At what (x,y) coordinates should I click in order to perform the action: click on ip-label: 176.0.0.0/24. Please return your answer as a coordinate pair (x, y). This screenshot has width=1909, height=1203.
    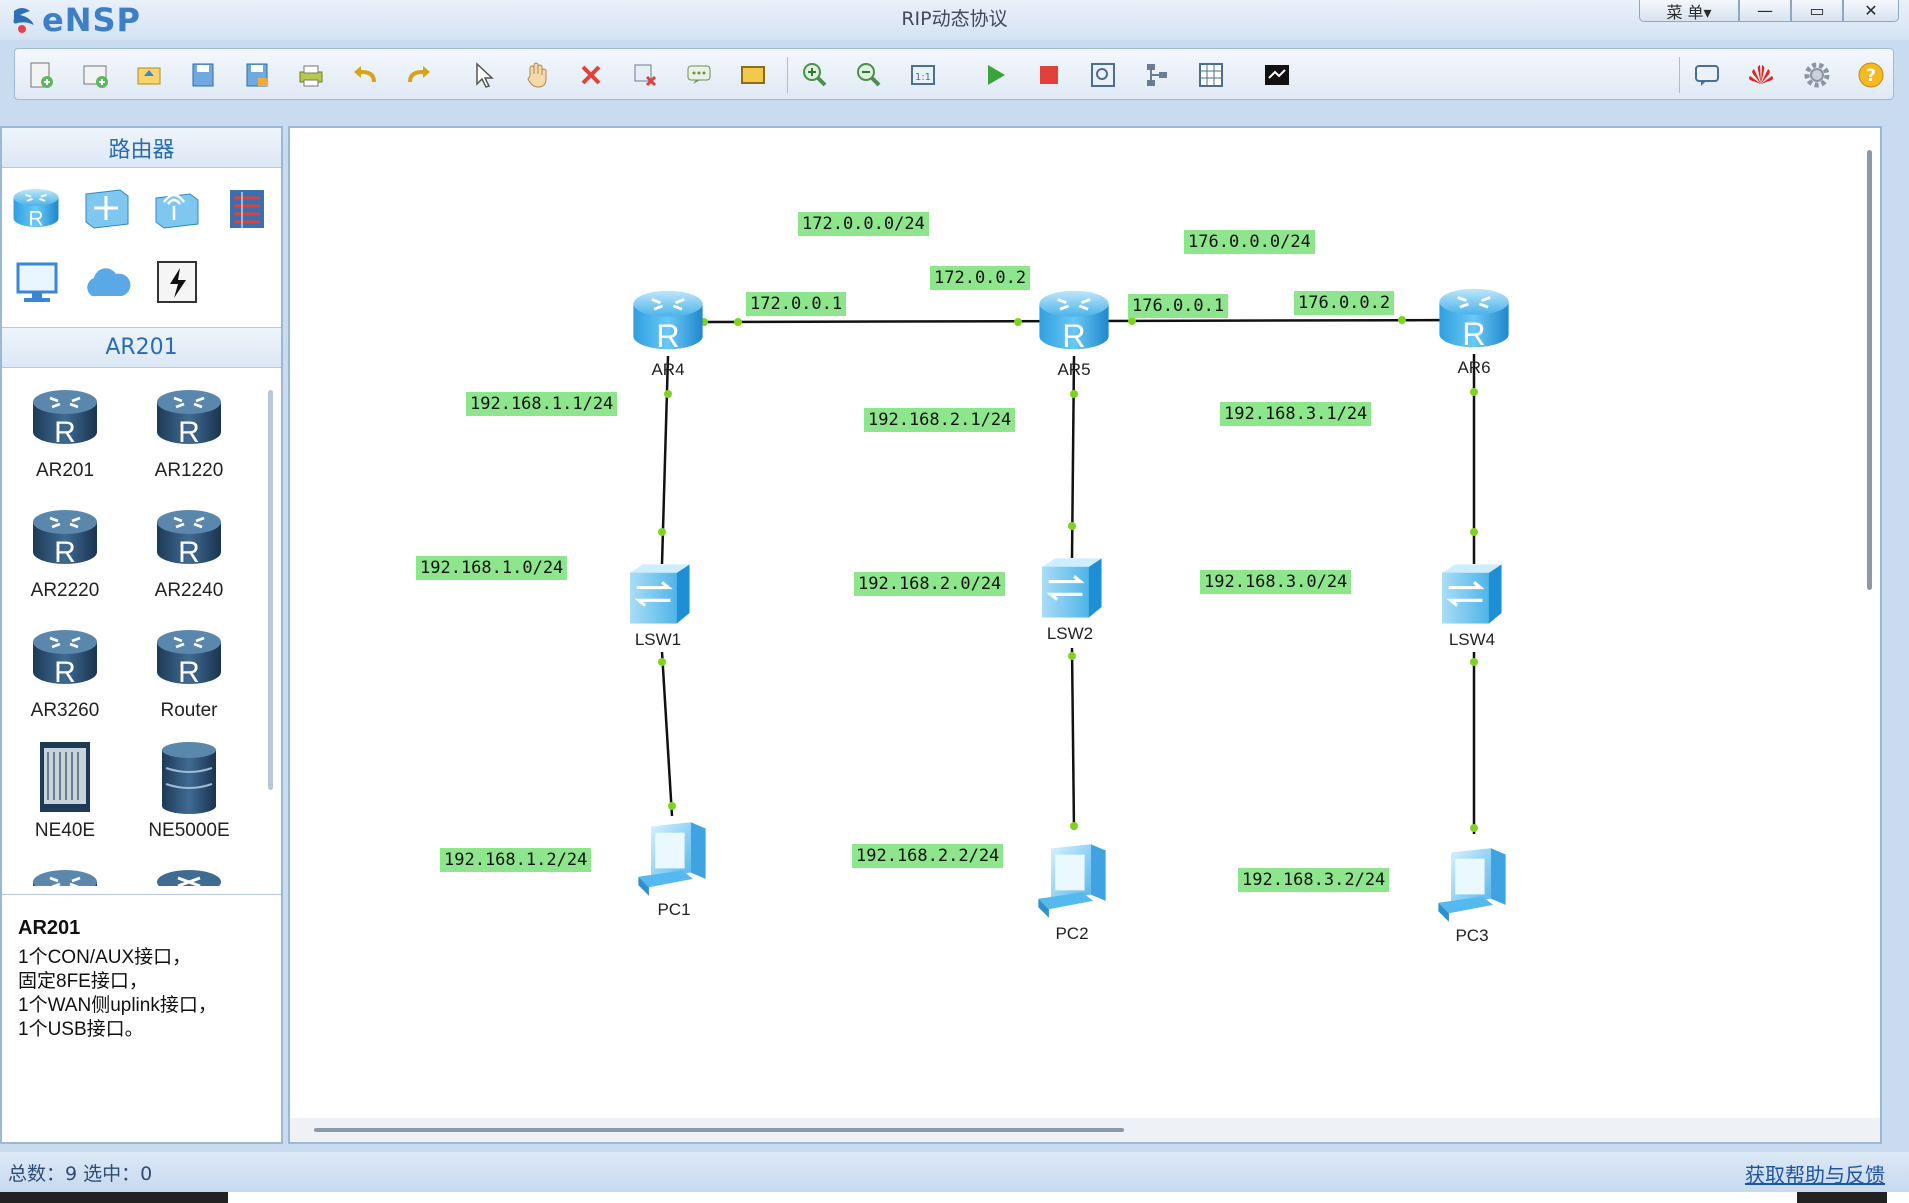
    Looking at the image, I should click on (1249, 242).